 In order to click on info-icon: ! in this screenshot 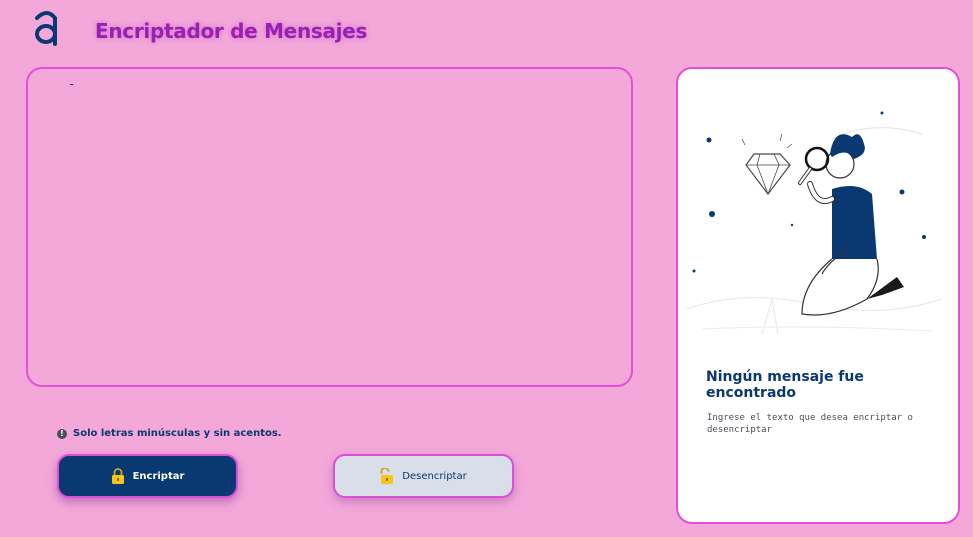, I will do `click(62, 433)`.